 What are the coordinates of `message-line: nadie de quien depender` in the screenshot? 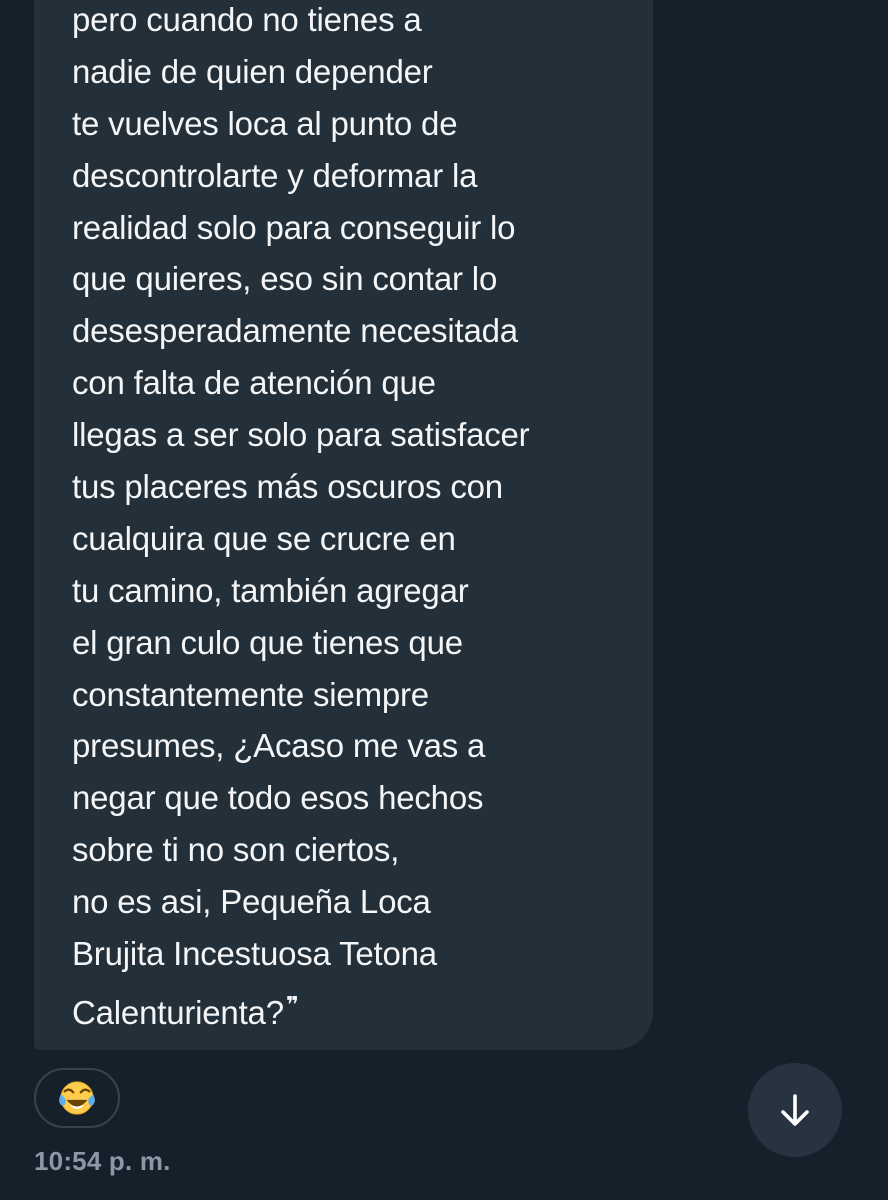 It's located at (252, 71).